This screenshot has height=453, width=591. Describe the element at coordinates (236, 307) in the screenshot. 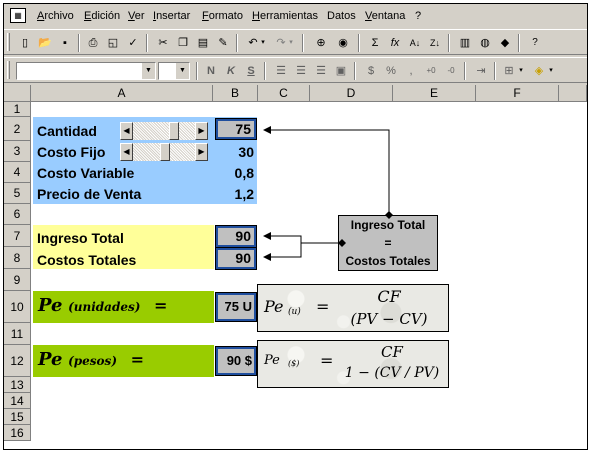

I see `pe-unidades-value-cell: 75 U` at that location.